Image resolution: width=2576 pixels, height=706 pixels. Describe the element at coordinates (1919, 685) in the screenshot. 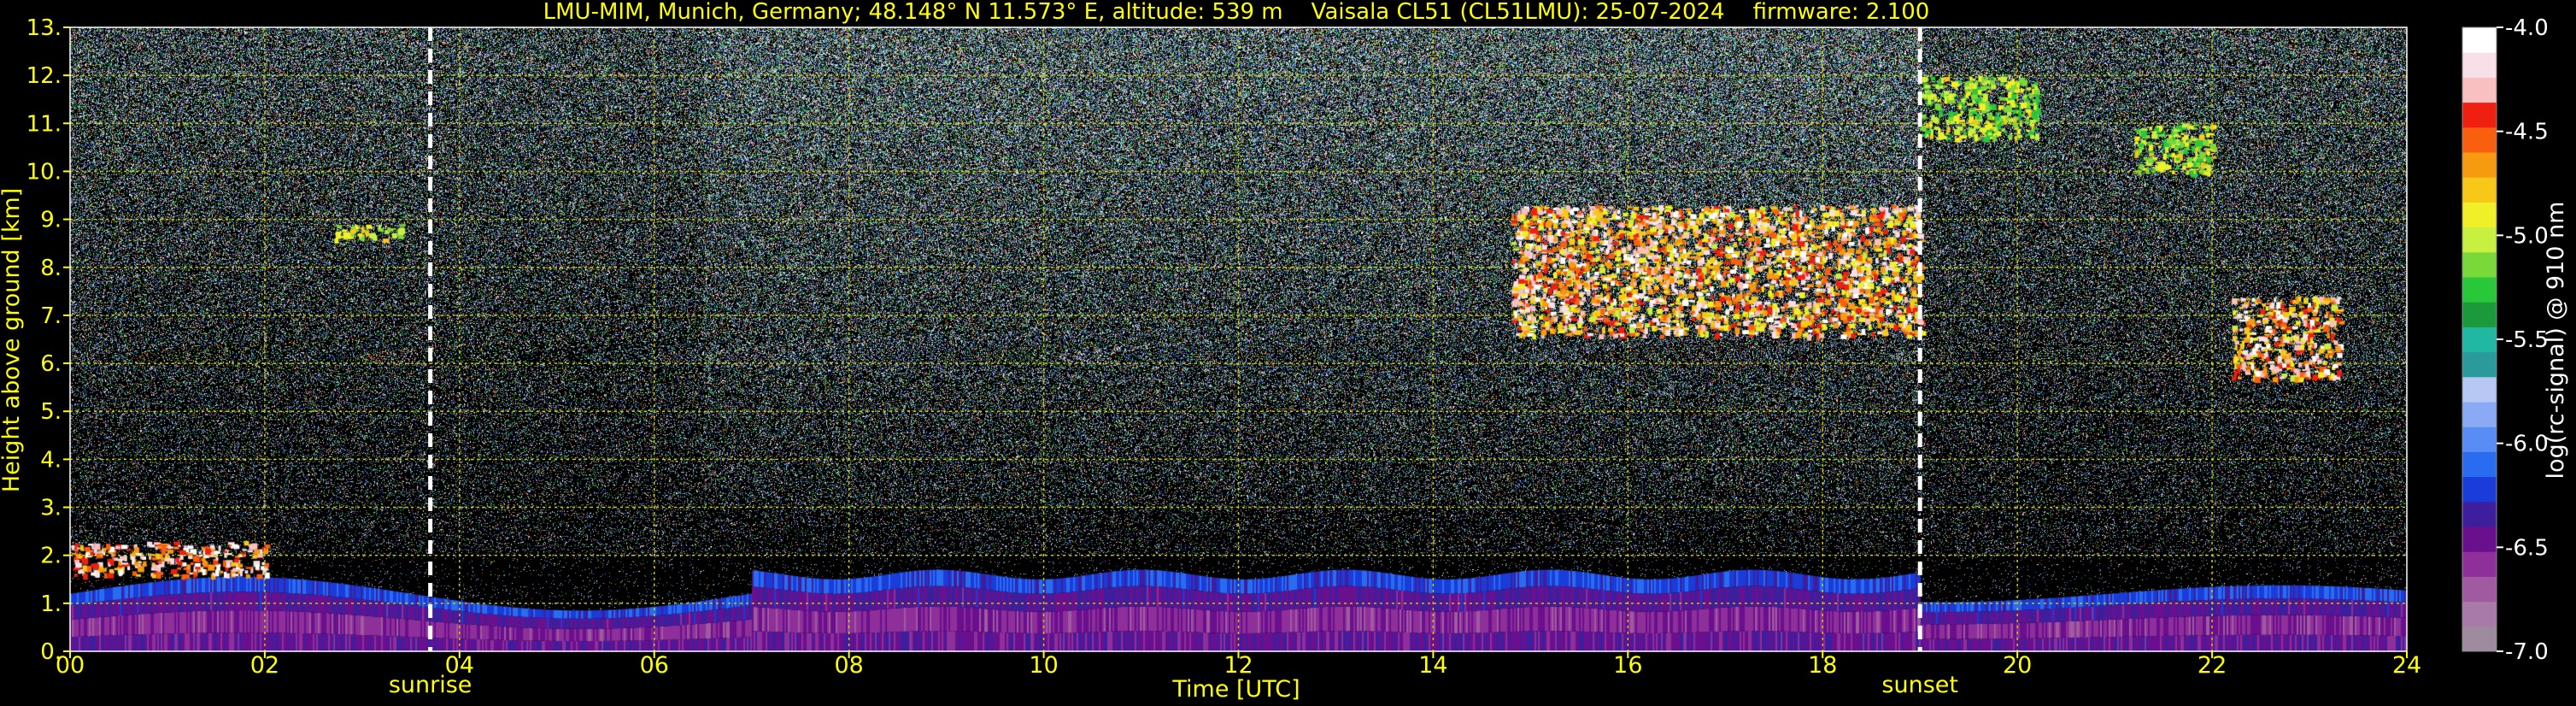

I see `sunset-label: sunset` at that location.